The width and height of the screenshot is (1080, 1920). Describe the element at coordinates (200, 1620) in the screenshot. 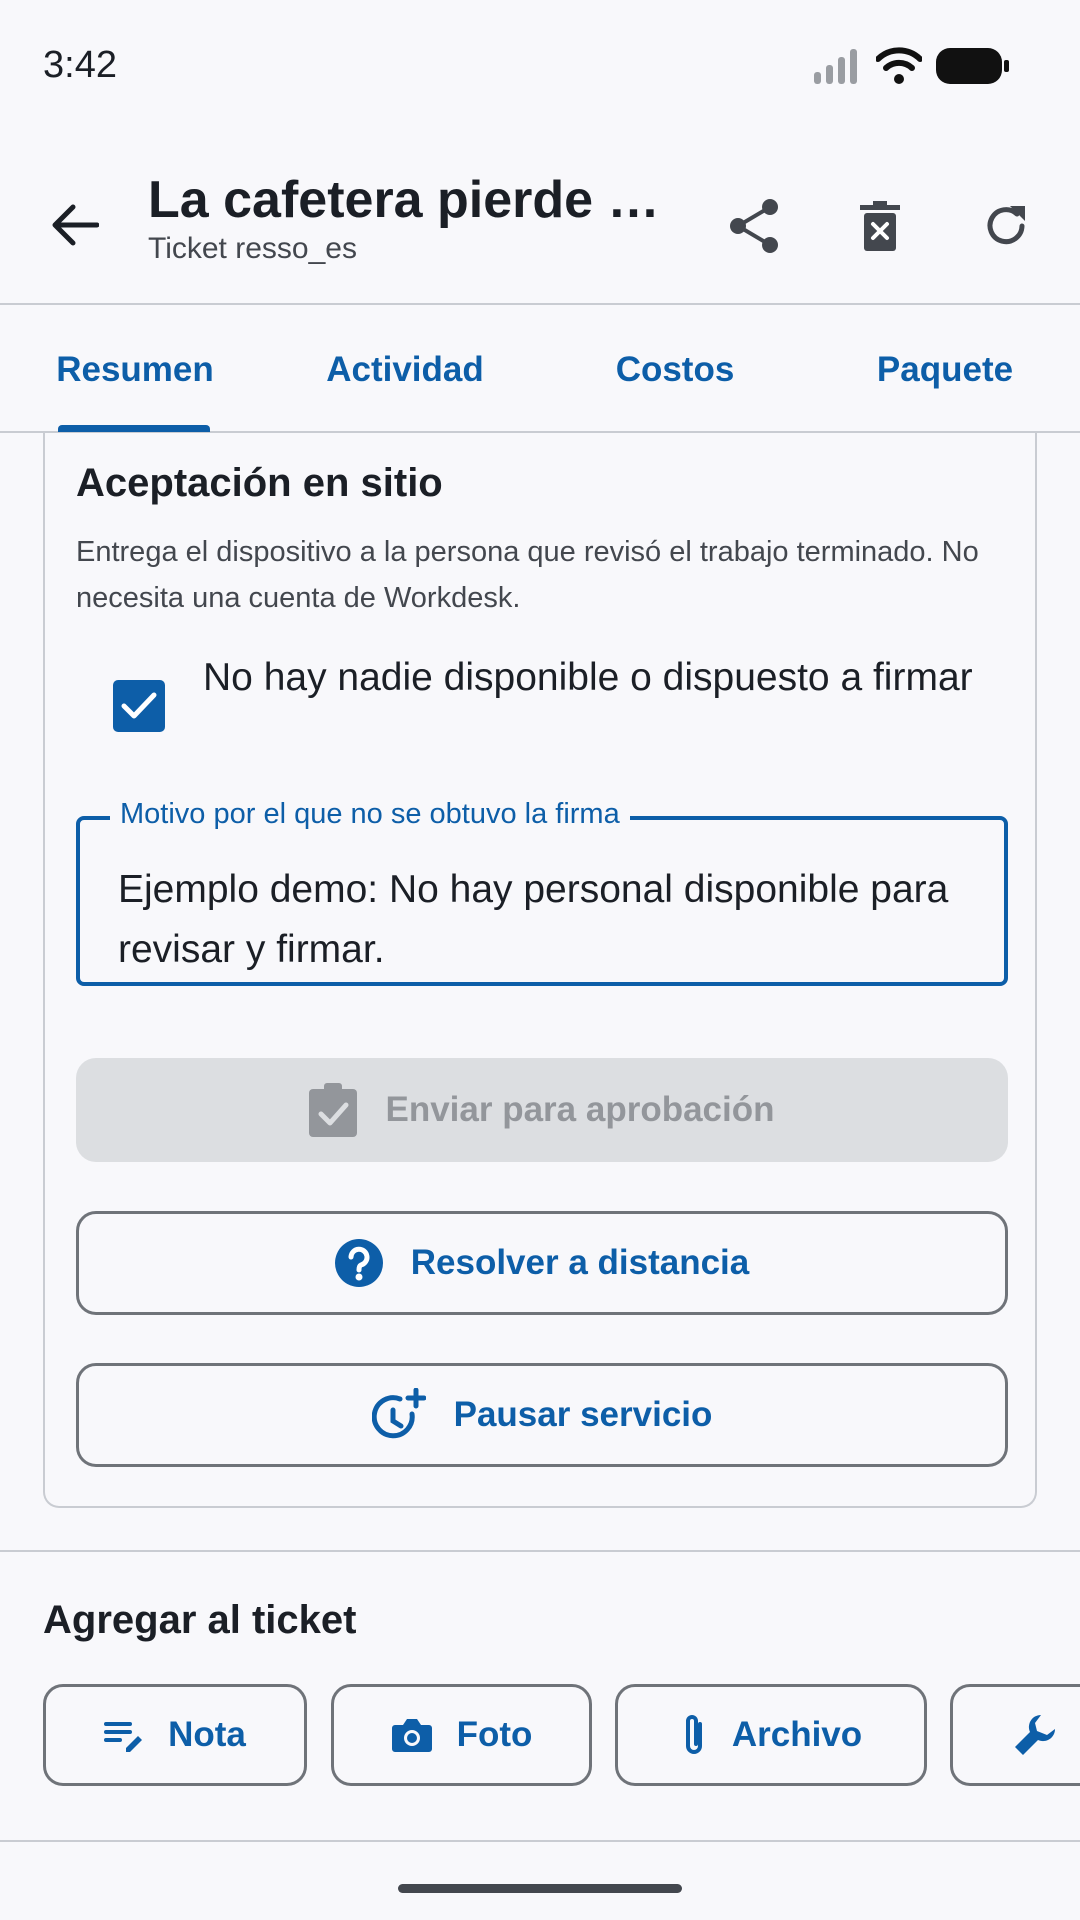

I see `add-to-ticket-title: Agregar al ticket` at that location.